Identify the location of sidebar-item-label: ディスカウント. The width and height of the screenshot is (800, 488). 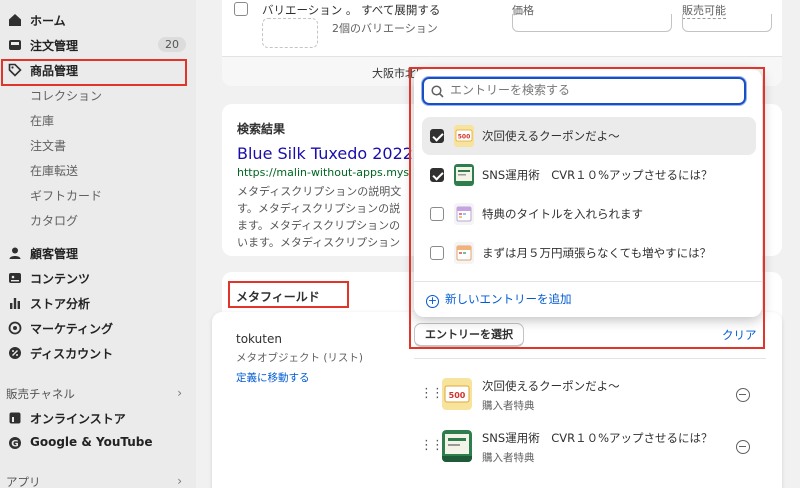
(72, 354).